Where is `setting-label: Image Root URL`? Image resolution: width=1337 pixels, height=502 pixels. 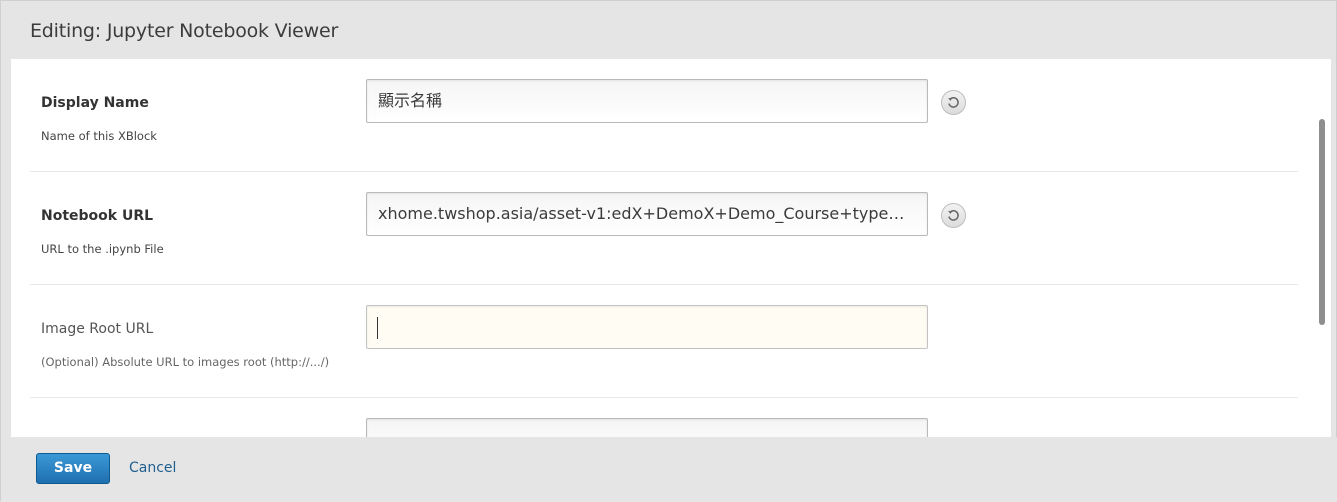
setting-label: Image Root URL is located at coordinates (97, 329).